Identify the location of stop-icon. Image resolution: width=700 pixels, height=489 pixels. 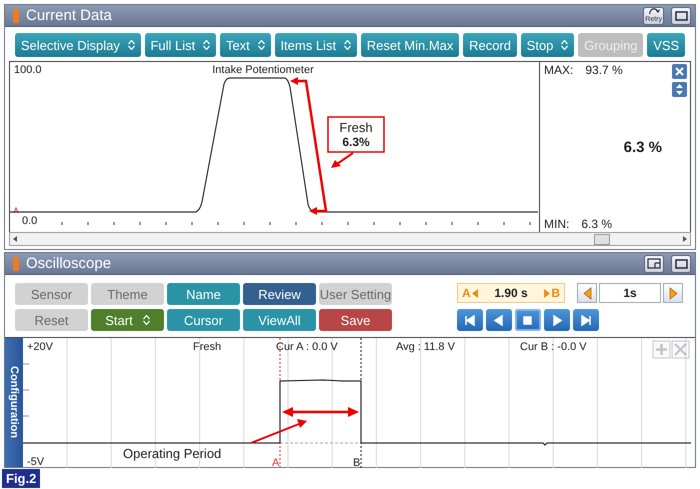
(528, 320).